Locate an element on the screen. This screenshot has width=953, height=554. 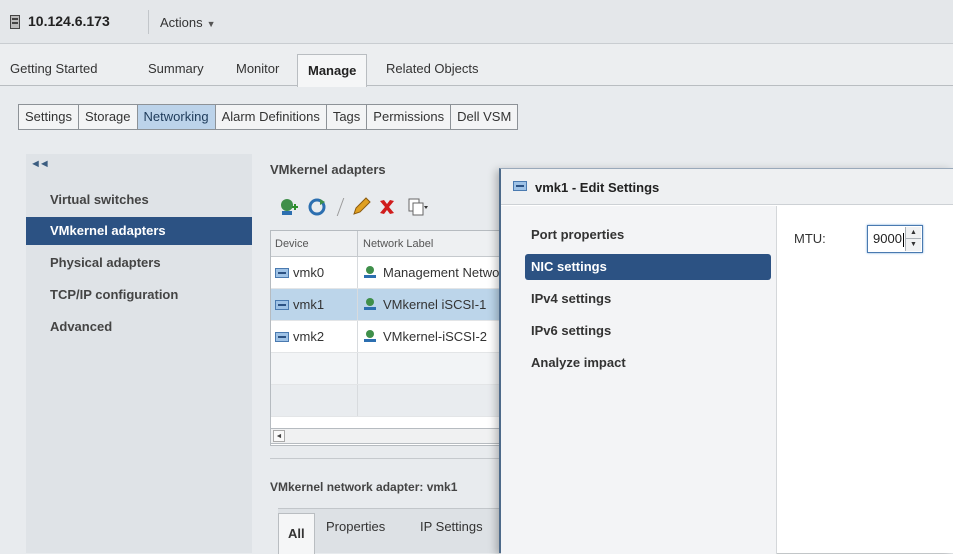
copy-settings-icon is located at coordinates (417, 207).